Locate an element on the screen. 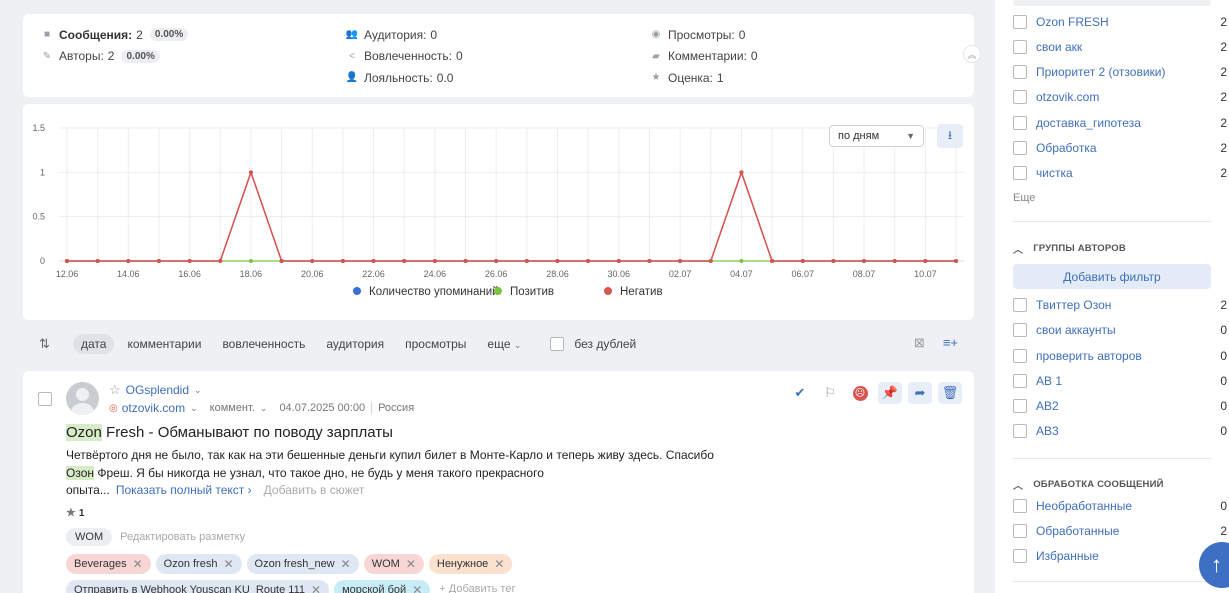 This screenshot has width=1229, height=593. trash-icon: 🗑 is located at coordinates (950, 392).